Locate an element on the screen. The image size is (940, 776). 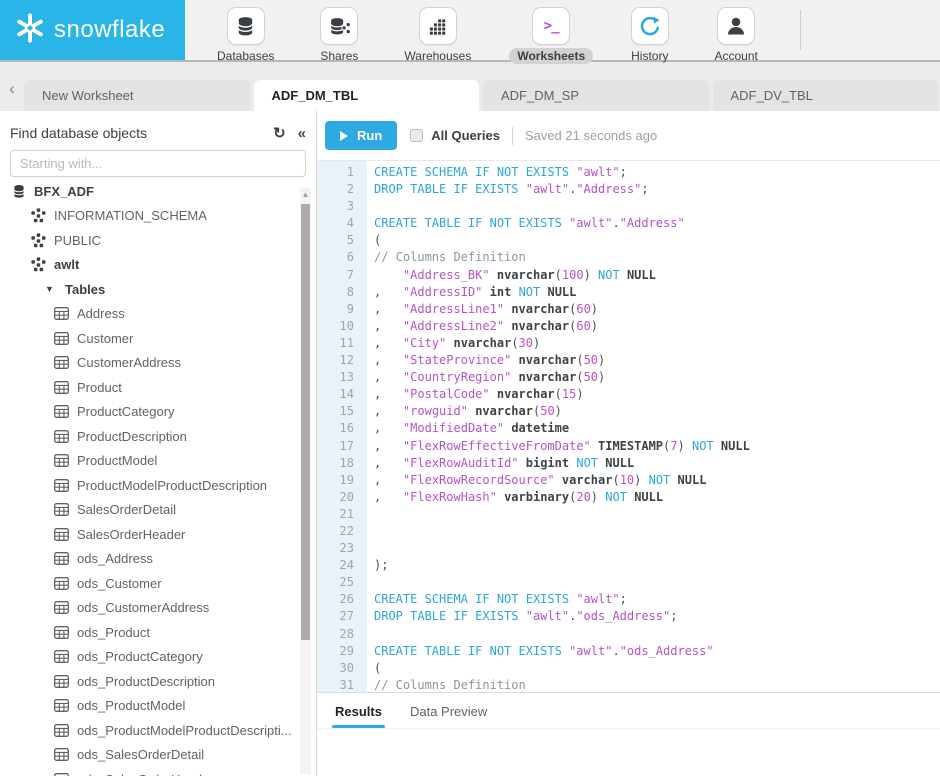
tree-row-customeraddress: CustomerAddress is located at coordinates (158, 363).